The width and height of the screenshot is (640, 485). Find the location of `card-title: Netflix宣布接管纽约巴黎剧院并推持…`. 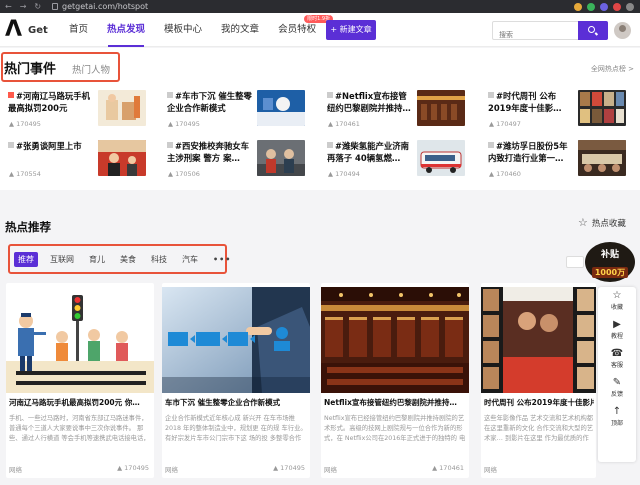

card-title: Netflix宣布接管纽约巴黎剧院并推持… is located at coordinates (390, 402).